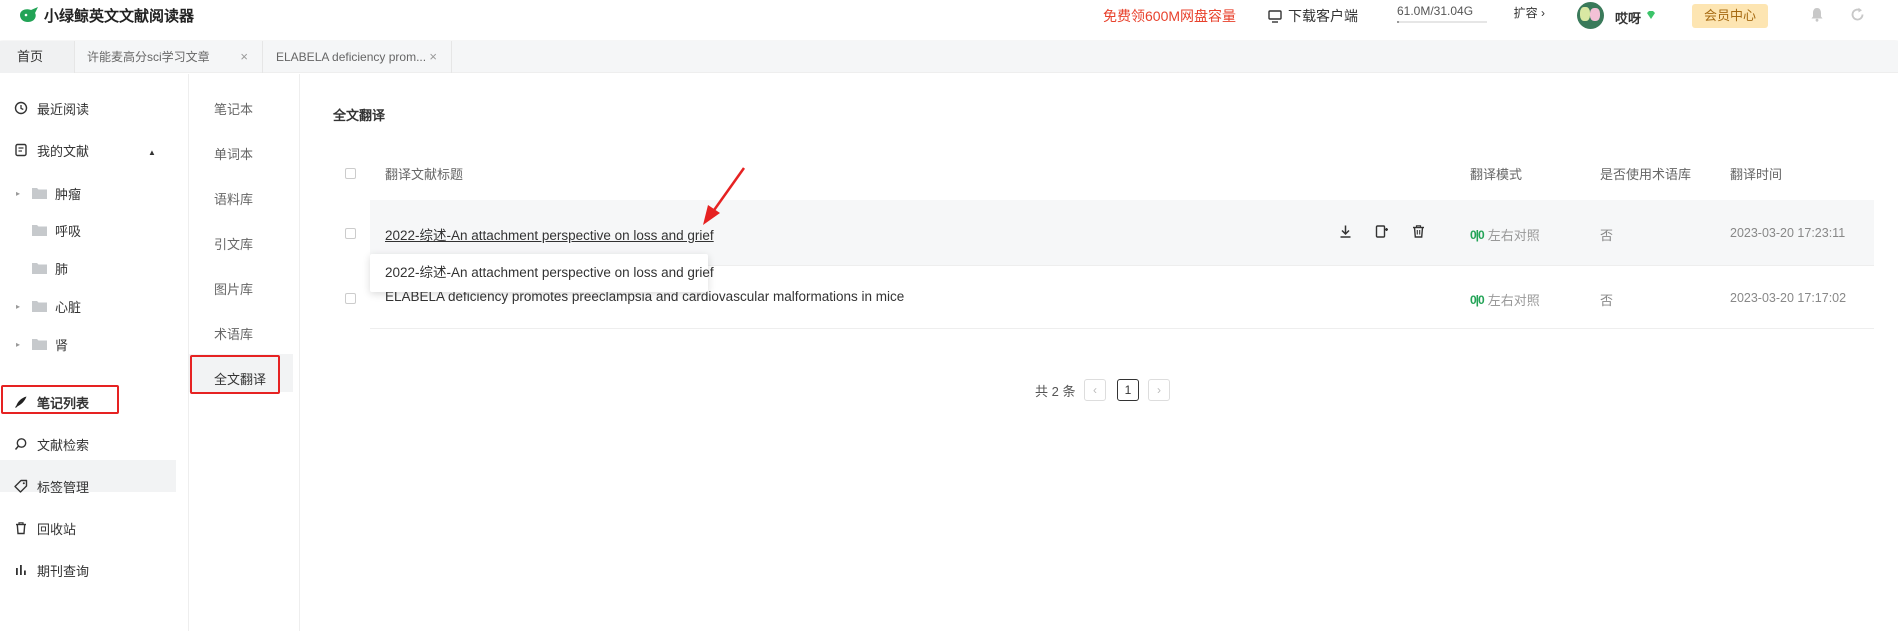  Describe the element at coordinates (48, 230) in the screenshot. I see `folder-respiratory: 呼吸` at that location.